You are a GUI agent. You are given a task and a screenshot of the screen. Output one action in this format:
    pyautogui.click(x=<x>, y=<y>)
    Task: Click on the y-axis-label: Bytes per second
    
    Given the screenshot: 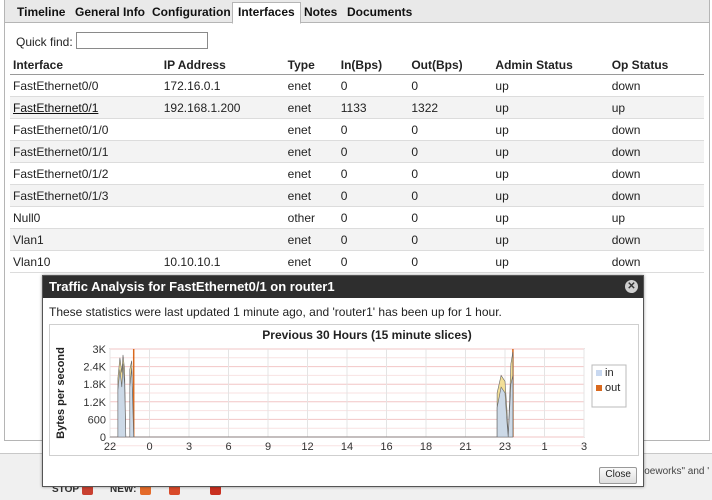 What is the action you would take?
    pyautogui.click(x=61, y=393)
    